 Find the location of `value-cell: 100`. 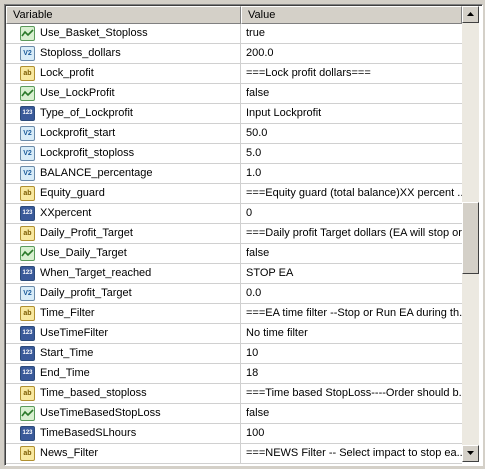

value-cell: 100 is located at coordinates (351, 434).